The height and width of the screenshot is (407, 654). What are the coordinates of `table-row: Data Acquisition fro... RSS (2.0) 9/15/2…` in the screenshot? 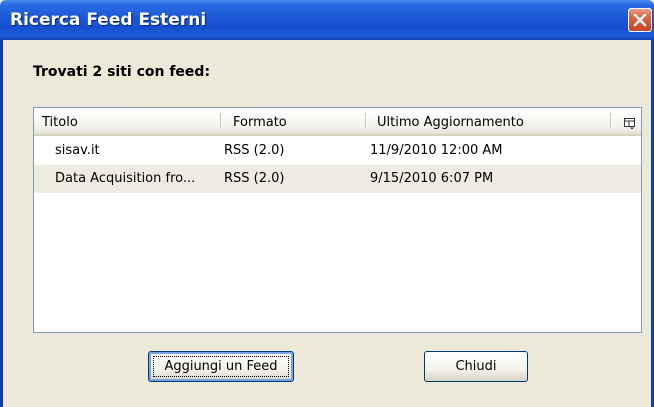 It's located at (337, 179).